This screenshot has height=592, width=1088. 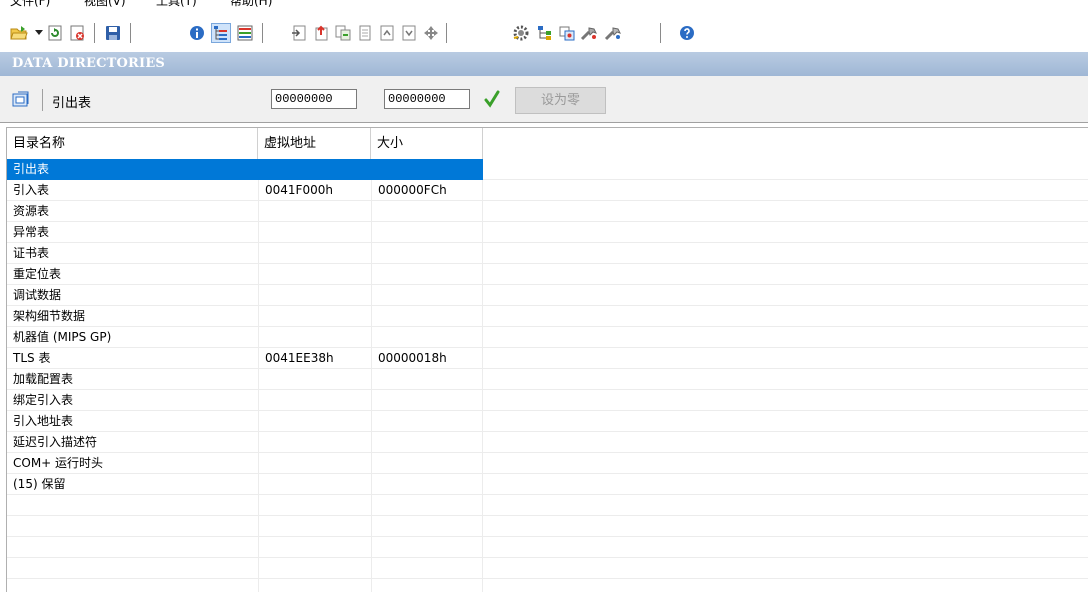 I want to click on table-row: COM+ 运行时头, so click(x=547, y=463).